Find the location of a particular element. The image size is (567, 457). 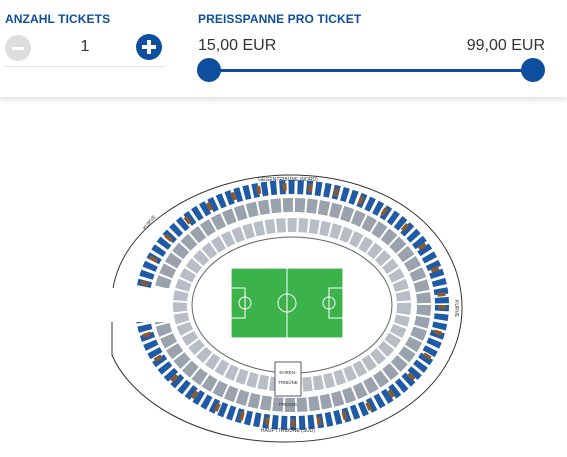

south-stand-label: HAUPTTRIBÜNE (SÜD) is located at coordinates (288, 430).